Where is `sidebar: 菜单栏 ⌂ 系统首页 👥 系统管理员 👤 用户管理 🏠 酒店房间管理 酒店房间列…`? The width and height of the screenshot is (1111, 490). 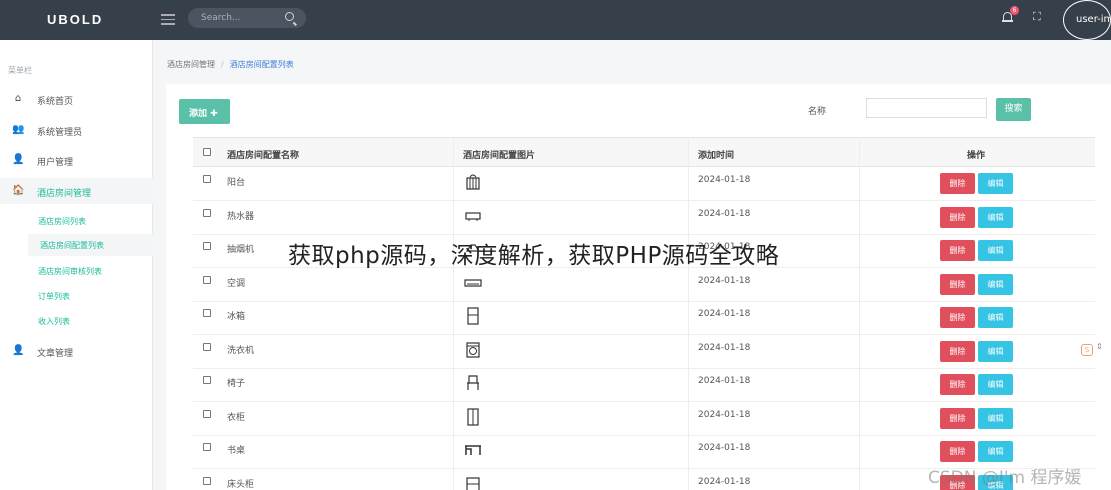 sidebar: 菜单栏 ⌂ 系统首页 👥 系统管理员 👤 用户管理 🏠 酒店房间管理 酒店房间列… is located at coordinates (76, 265).